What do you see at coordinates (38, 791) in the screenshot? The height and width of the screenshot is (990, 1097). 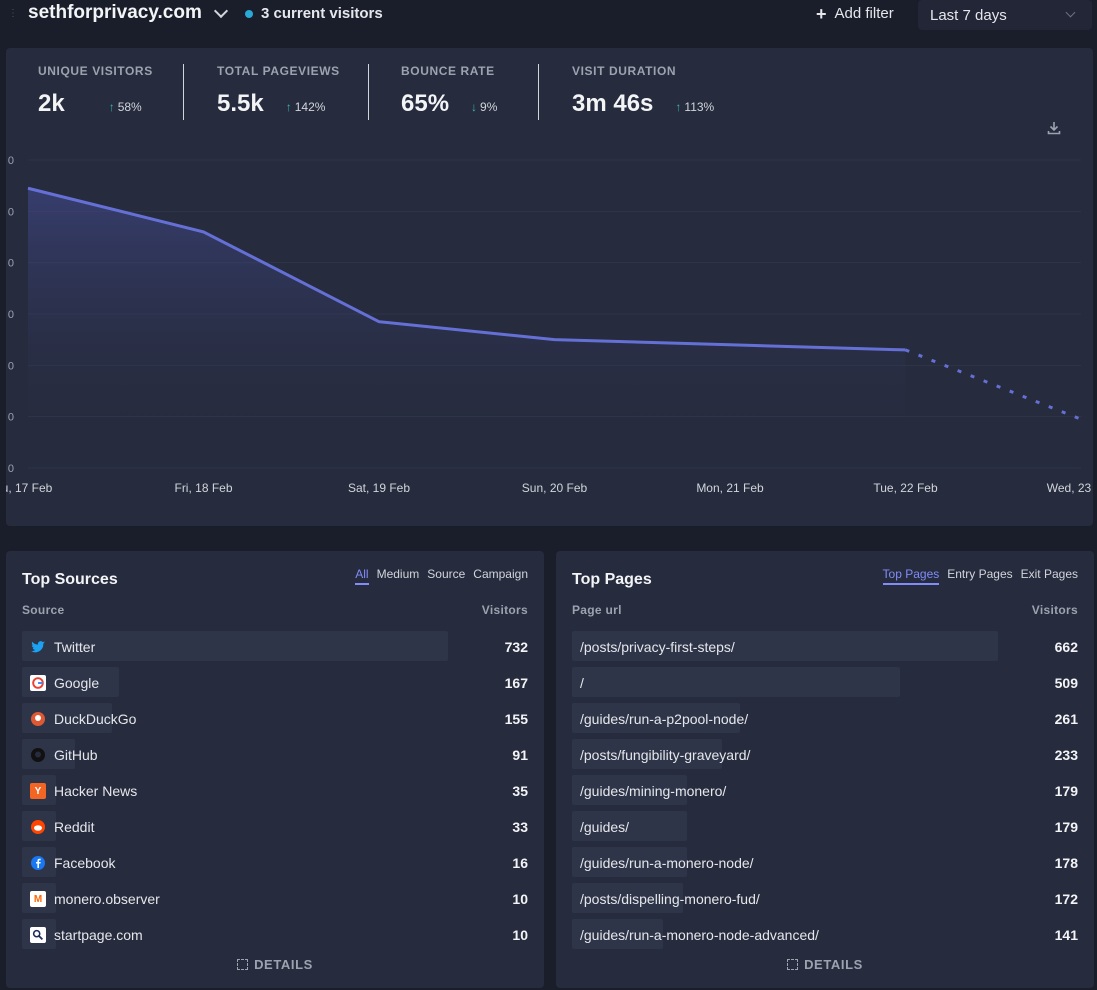 I see `hackernews-icon: Y` at bounding box center [38, 791].